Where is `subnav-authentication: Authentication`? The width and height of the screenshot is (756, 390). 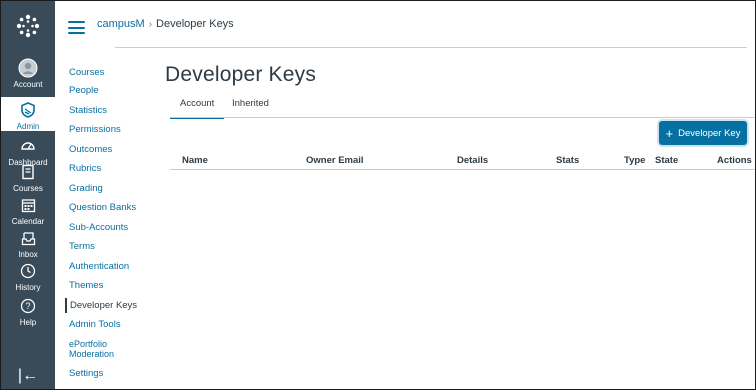
subnav-authentication: Authentication is located at coordinates (106, 266).